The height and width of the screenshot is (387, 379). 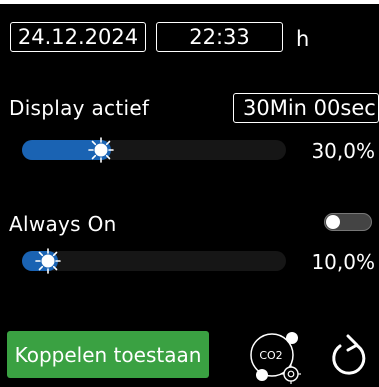 I want to click on co2-label: CO2, so click(x=270, y=355).